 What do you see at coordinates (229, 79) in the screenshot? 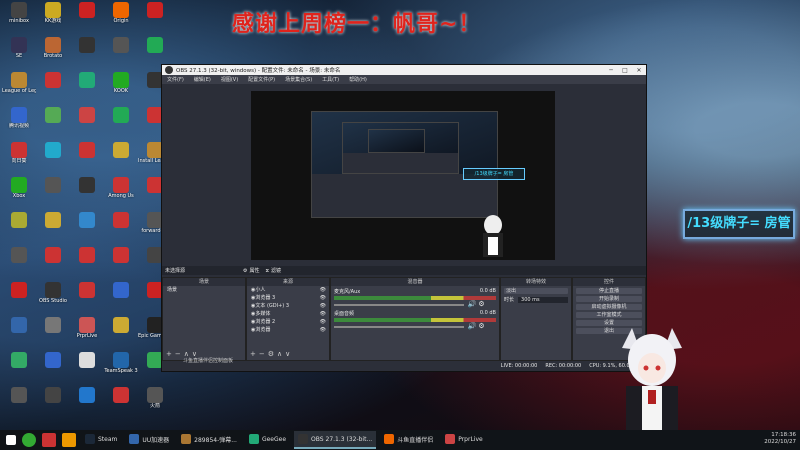
I see `menu-item: 视图(V)` at bounding box center [229, 79].